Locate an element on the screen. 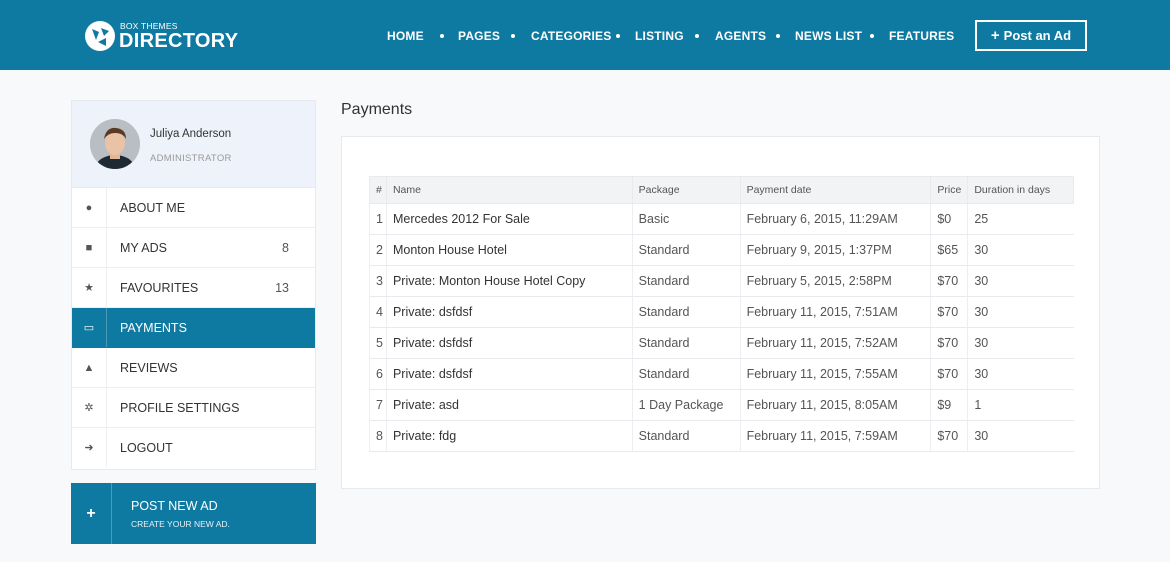 The image size is (1170, 562). credit-card-icon: ▭ is located at coordinates (89, 327).